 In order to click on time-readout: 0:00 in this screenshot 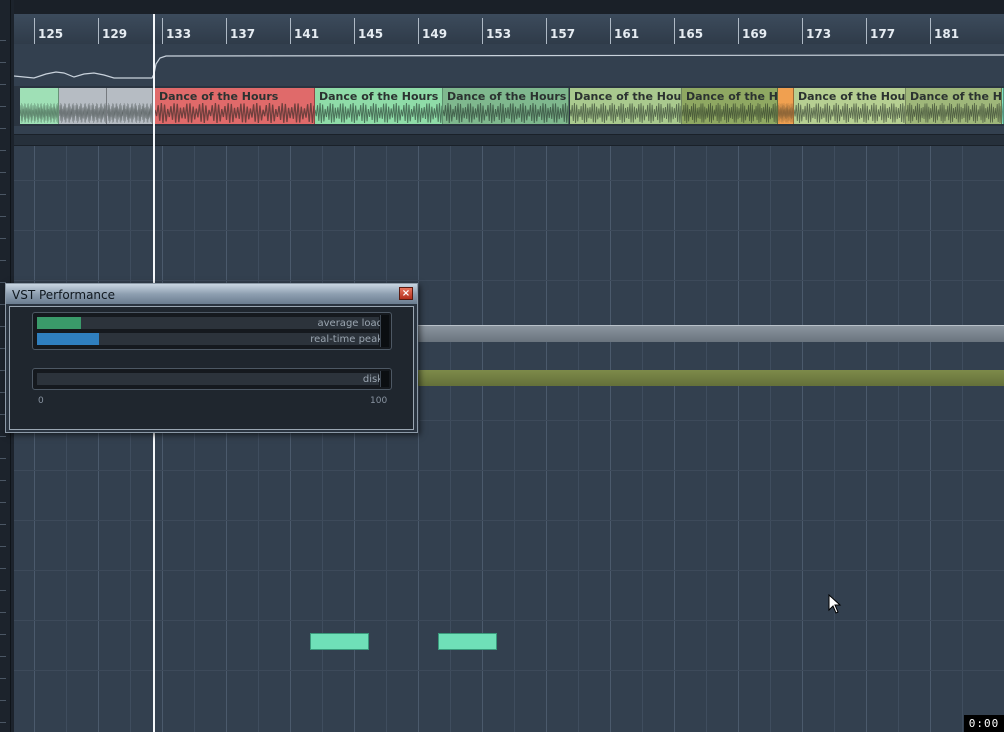, I will do `click(984, 723)`.